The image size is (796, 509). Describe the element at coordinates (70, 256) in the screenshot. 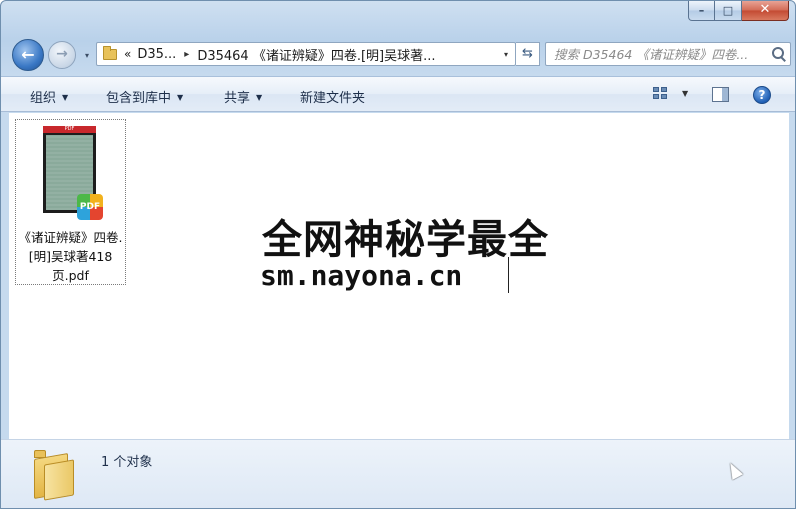

I see `file-name-label: 《诸证辨疑》四卷.[明]吴球著418页.pdf` at that location.